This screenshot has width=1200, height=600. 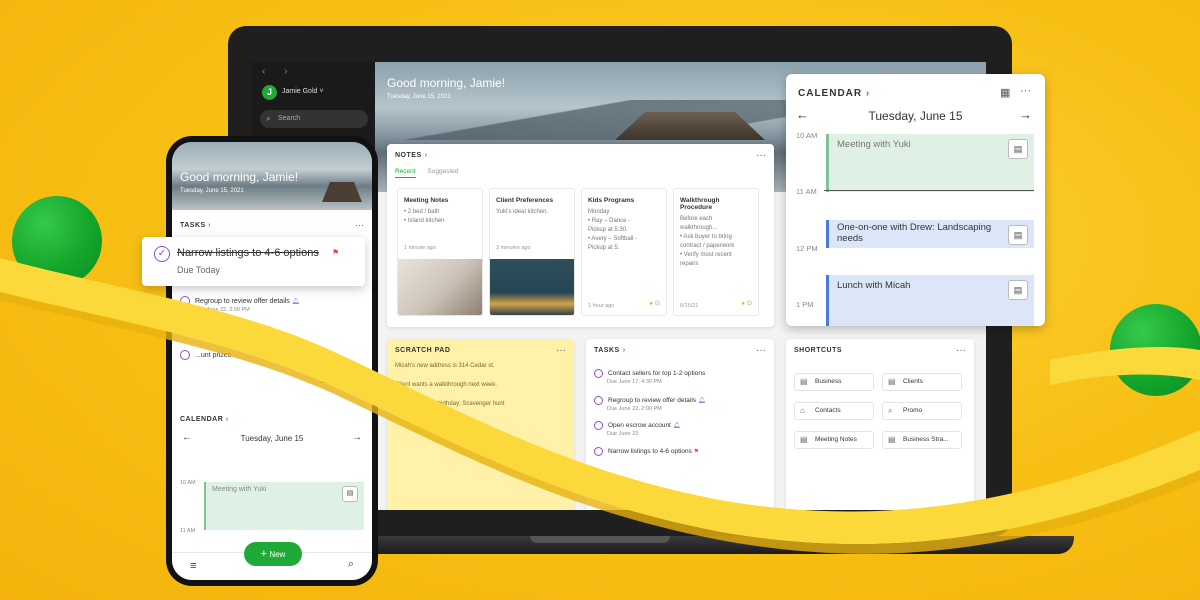 What do you see at coordinates (423, 350) in the screenshot?
I see `scratch-title: SCRATCH PAD` at bounding box center [423, 350].